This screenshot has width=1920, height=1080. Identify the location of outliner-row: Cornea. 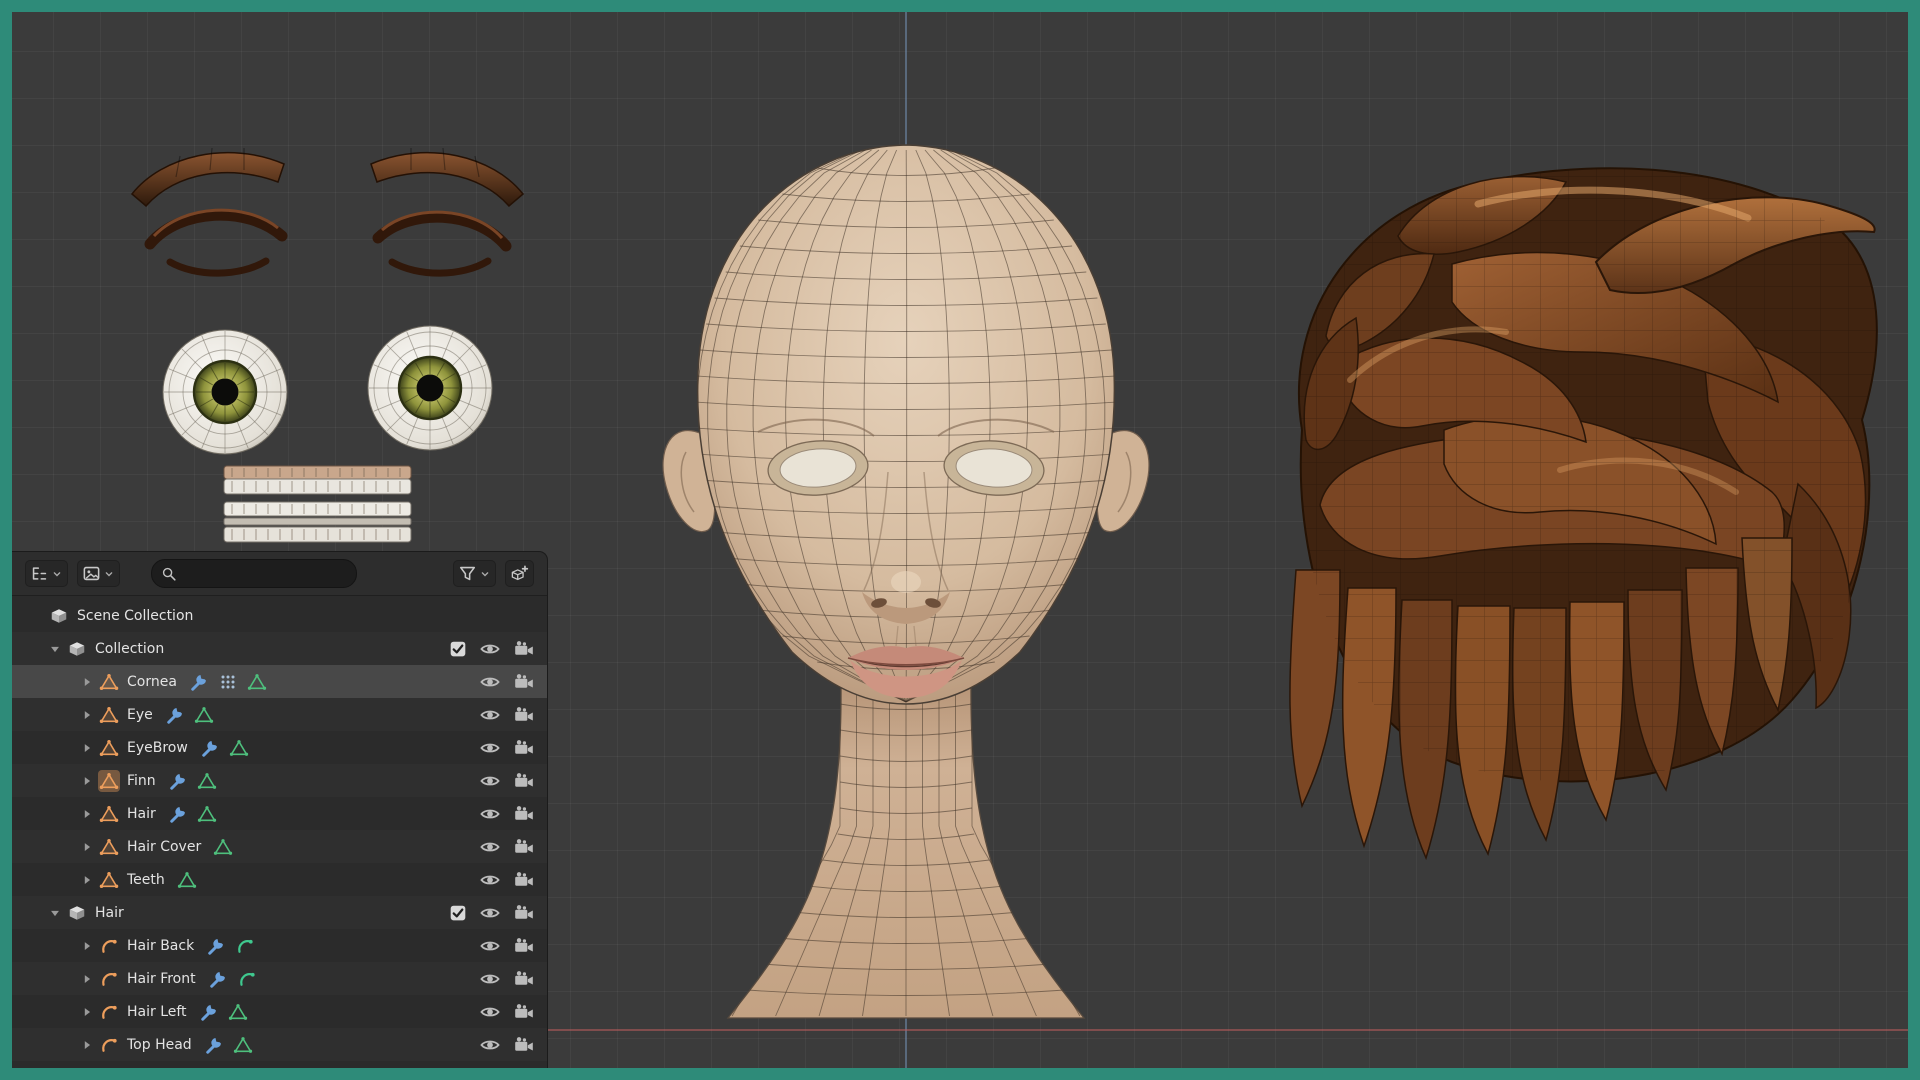
(279, 681).